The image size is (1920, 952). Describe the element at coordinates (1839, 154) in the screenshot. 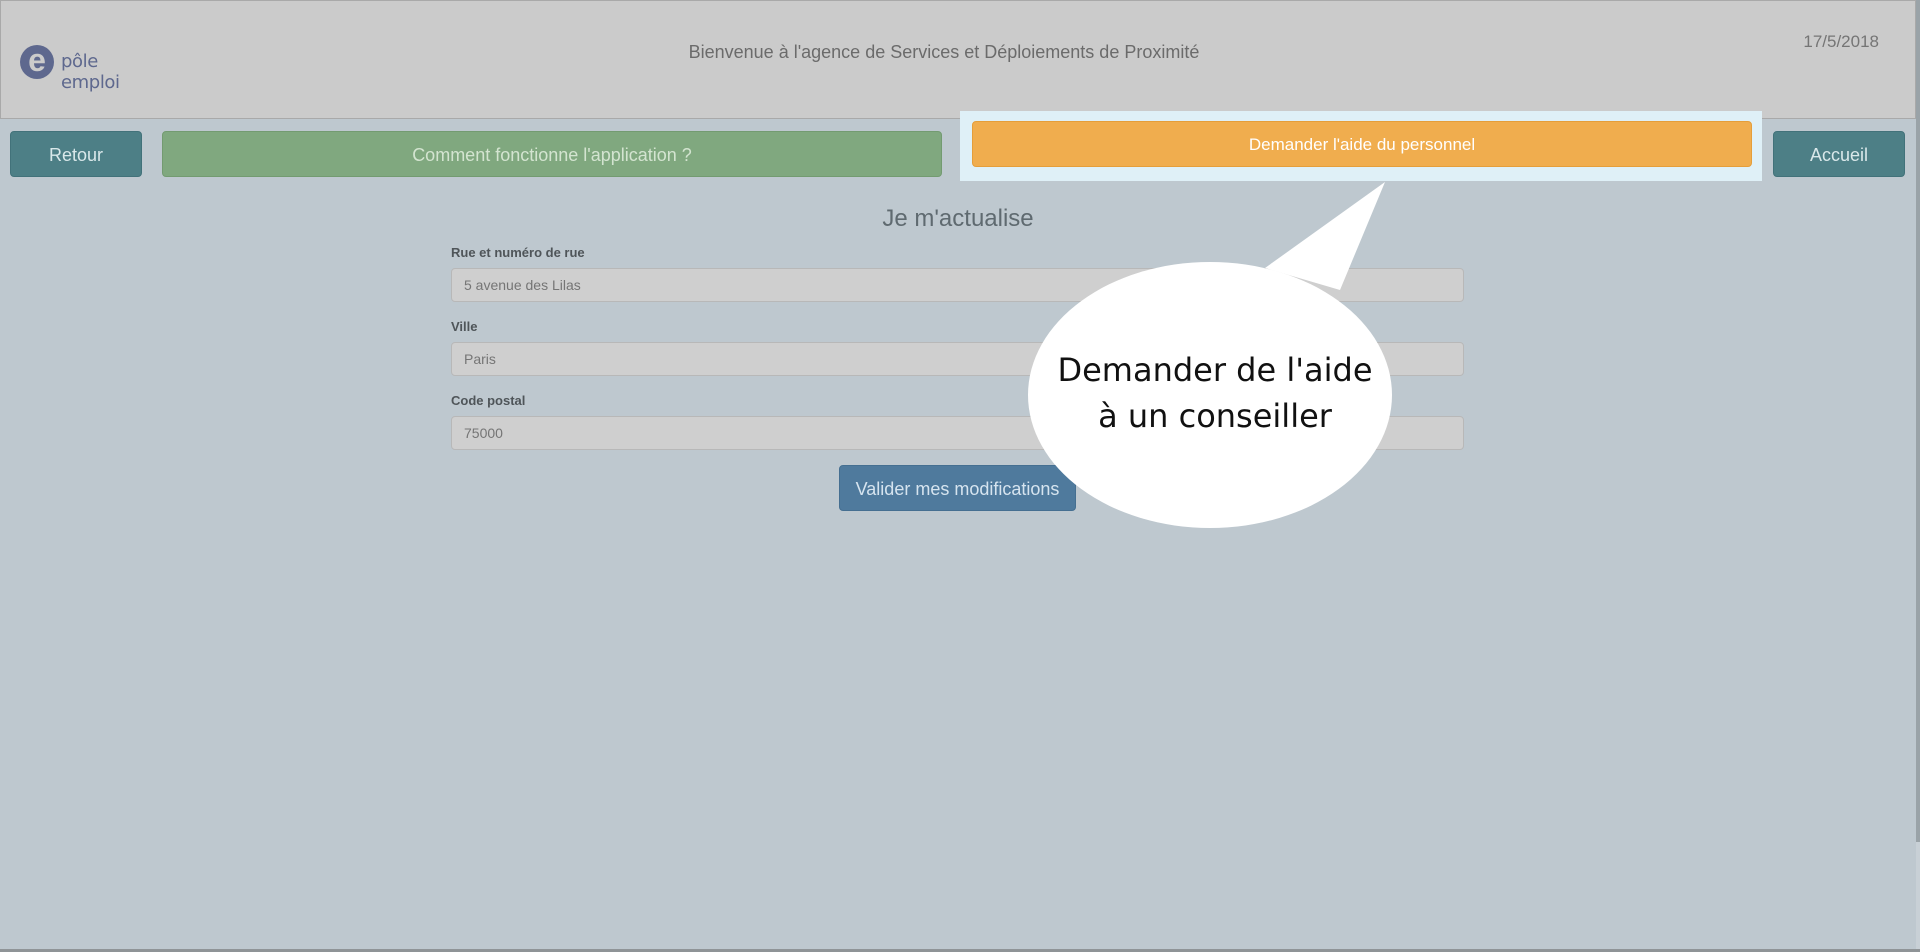

I see `home-button: Accueil` at that location.